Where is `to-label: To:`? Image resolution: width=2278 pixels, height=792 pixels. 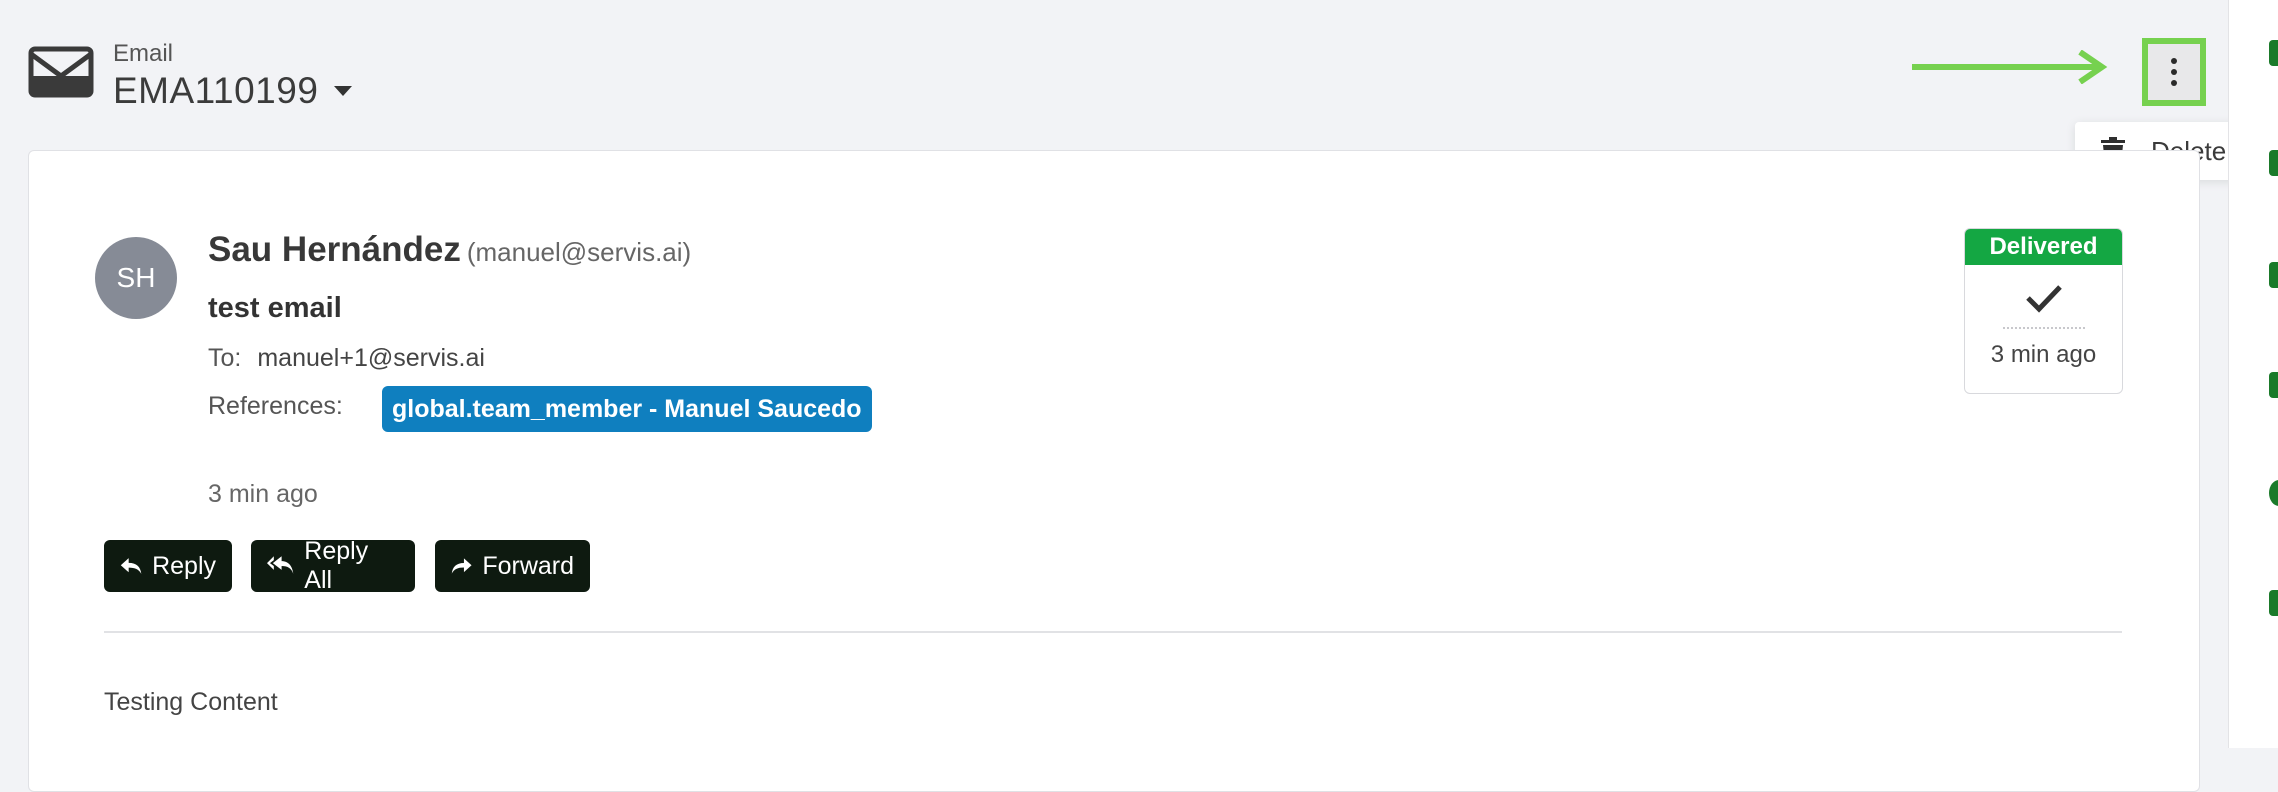 to-label: To: is located at coordinates (225, 358).